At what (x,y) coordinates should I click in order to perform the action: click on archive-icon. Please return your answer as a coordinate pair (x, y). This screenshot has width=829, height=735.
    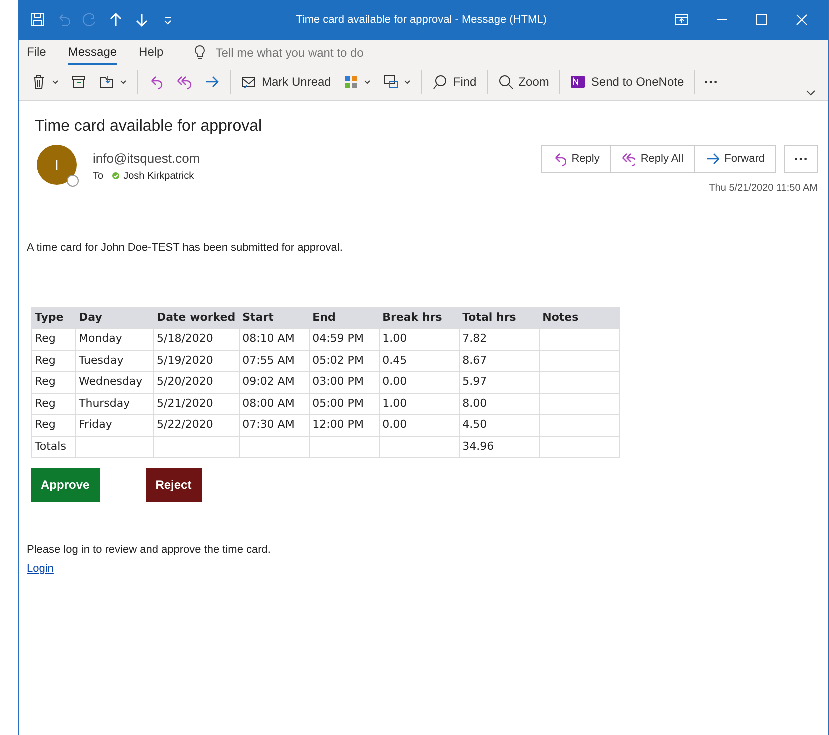
    Looking at the image, I should click on (79, 82).